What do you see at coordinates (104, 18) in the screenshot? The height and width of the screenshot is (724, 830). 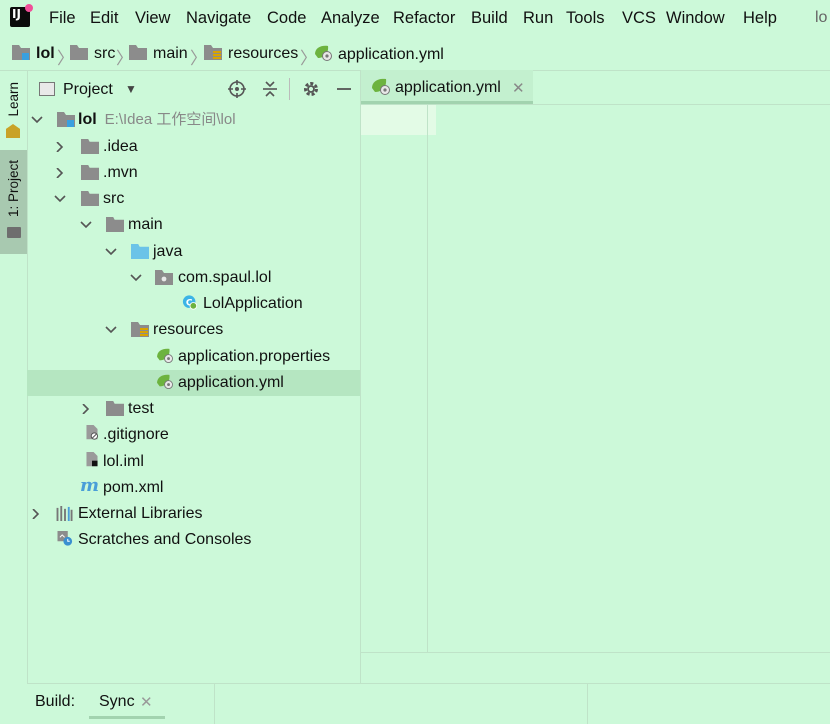 I see `menu-edit: Edit` at bounding box center [104, 18].